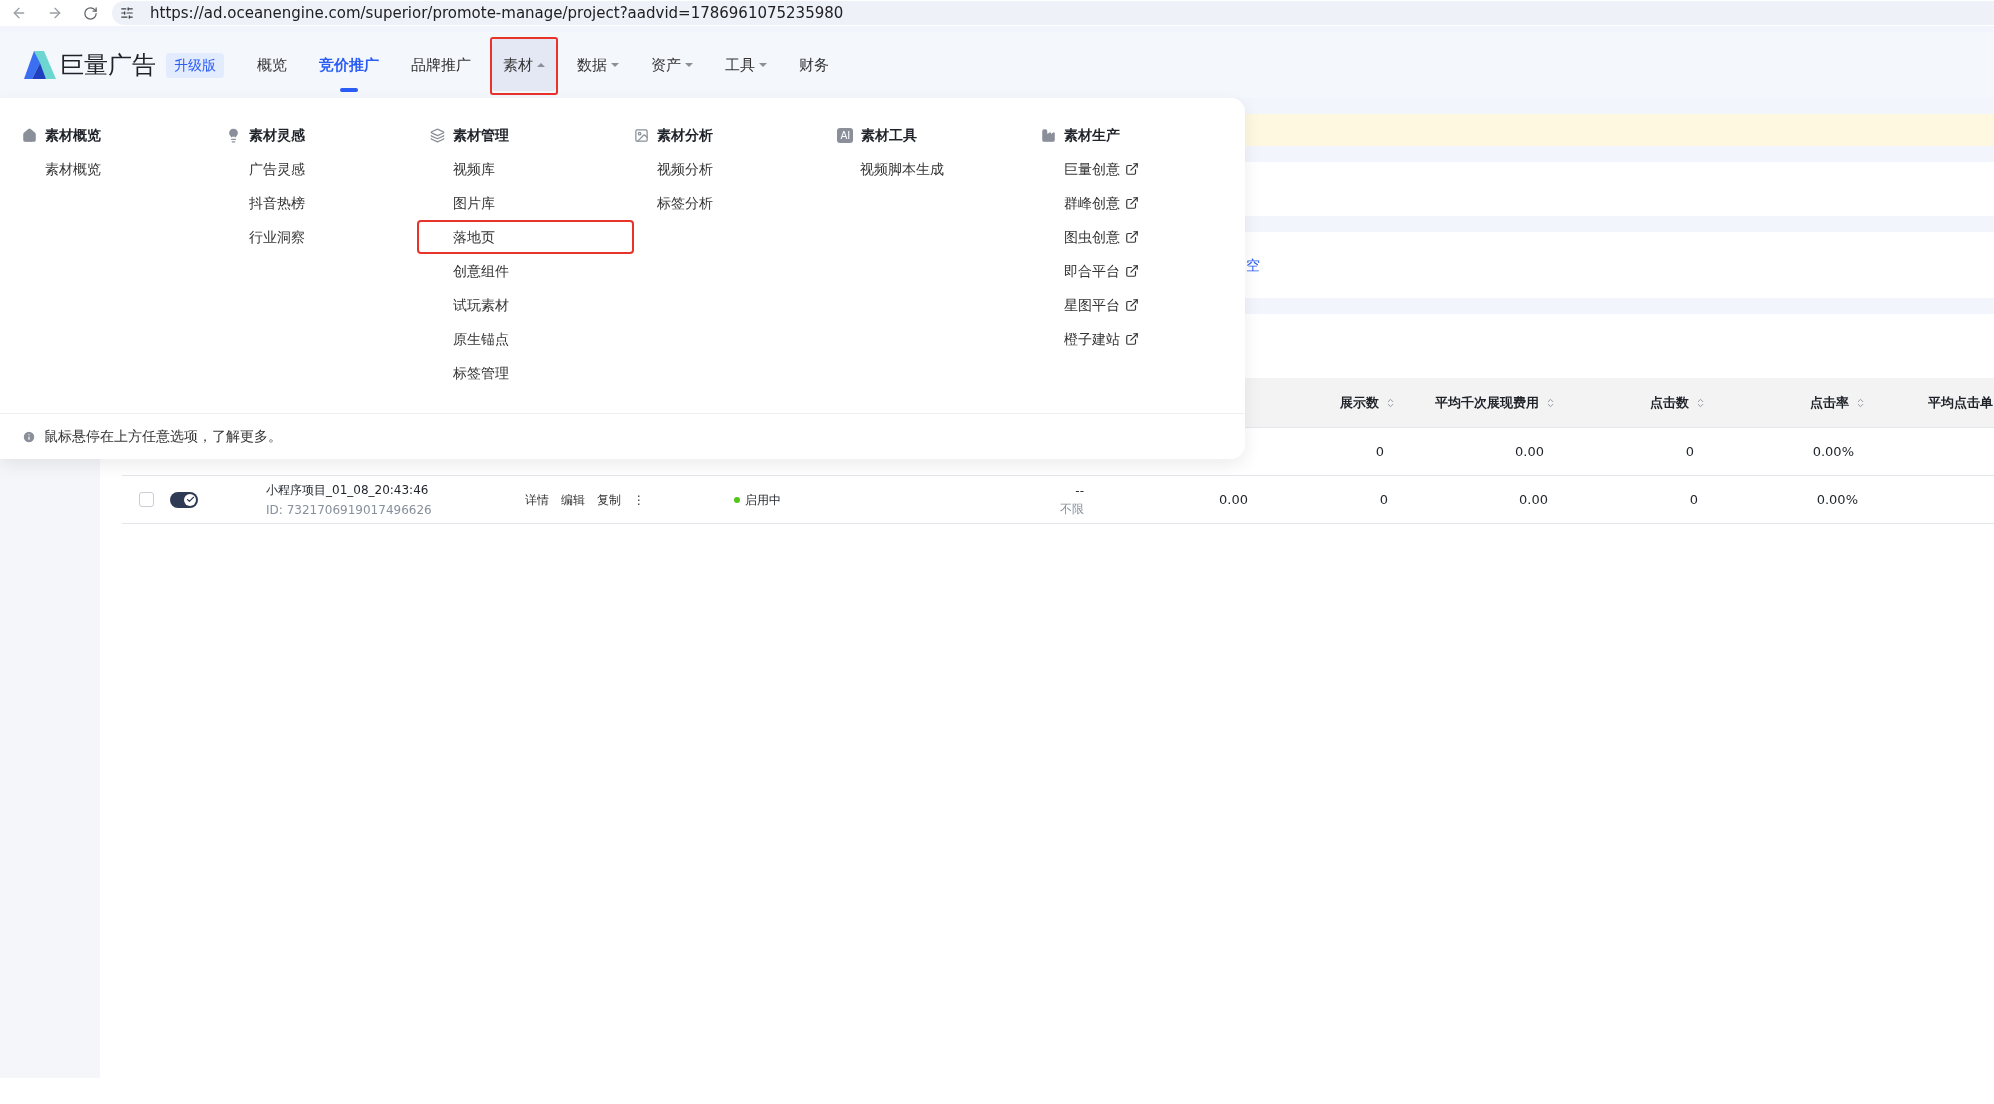  Describe the element at coordinates (1829, 402) in the screenshot. I see `column-header: 点击率` at that location.